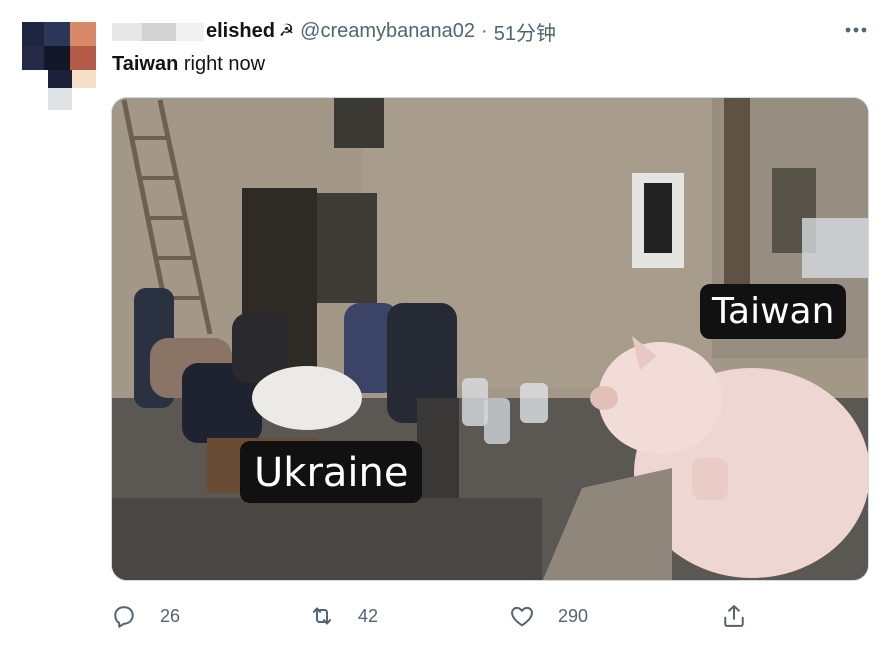 The height and width of the screenshot is (650, 892). What do you see at coordinates (145, 64) in the screenshot?
I see `tweet-text-bold: Taiwan` at bounding box center [145, 64].